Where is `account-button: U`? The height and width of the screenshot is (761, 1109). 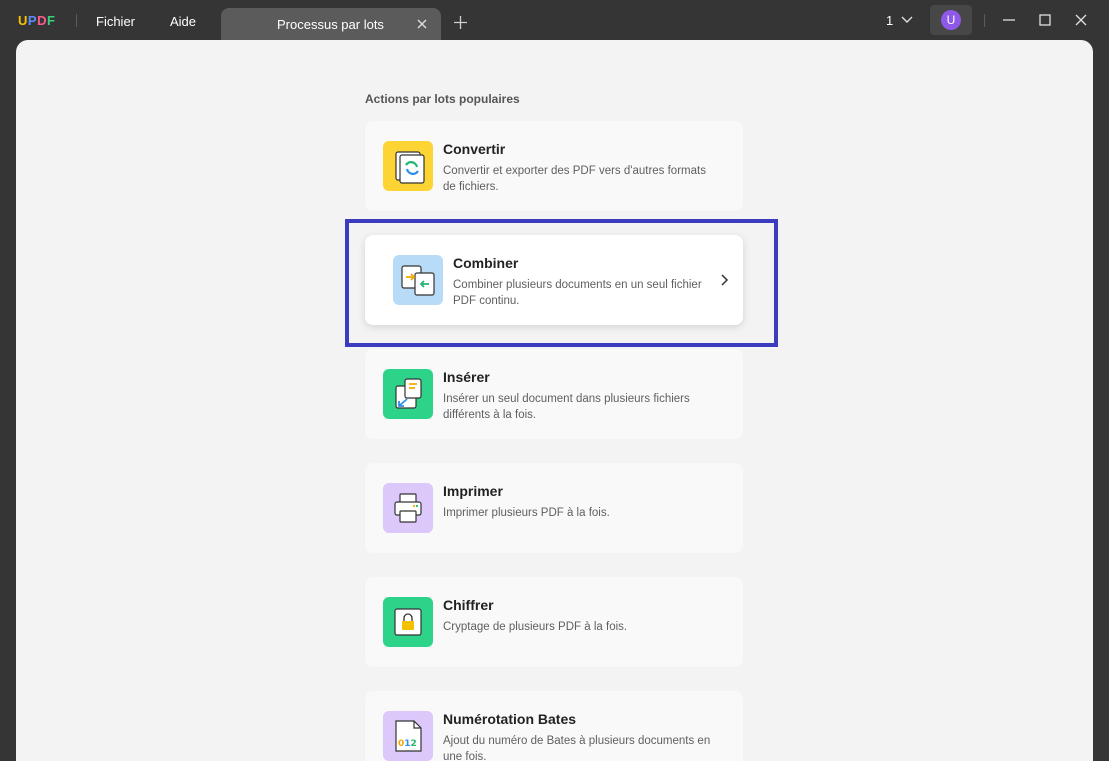 account-button: U is located at coordinates (951, 20).